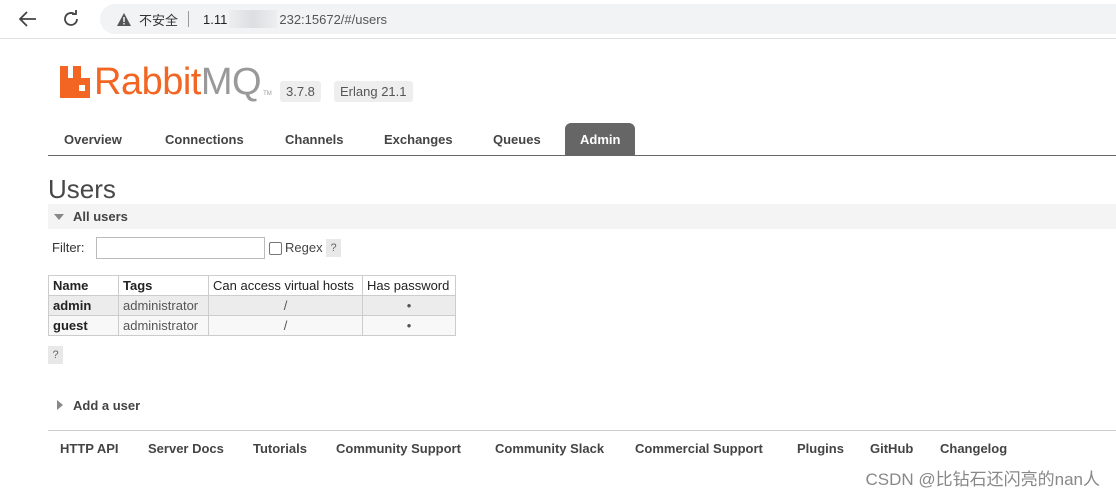 The width and height of the screenshot is (1116, 495). Describe the element at coordinates (159, 20) in the screenshot. I see `security-status: 不安全` at that location.